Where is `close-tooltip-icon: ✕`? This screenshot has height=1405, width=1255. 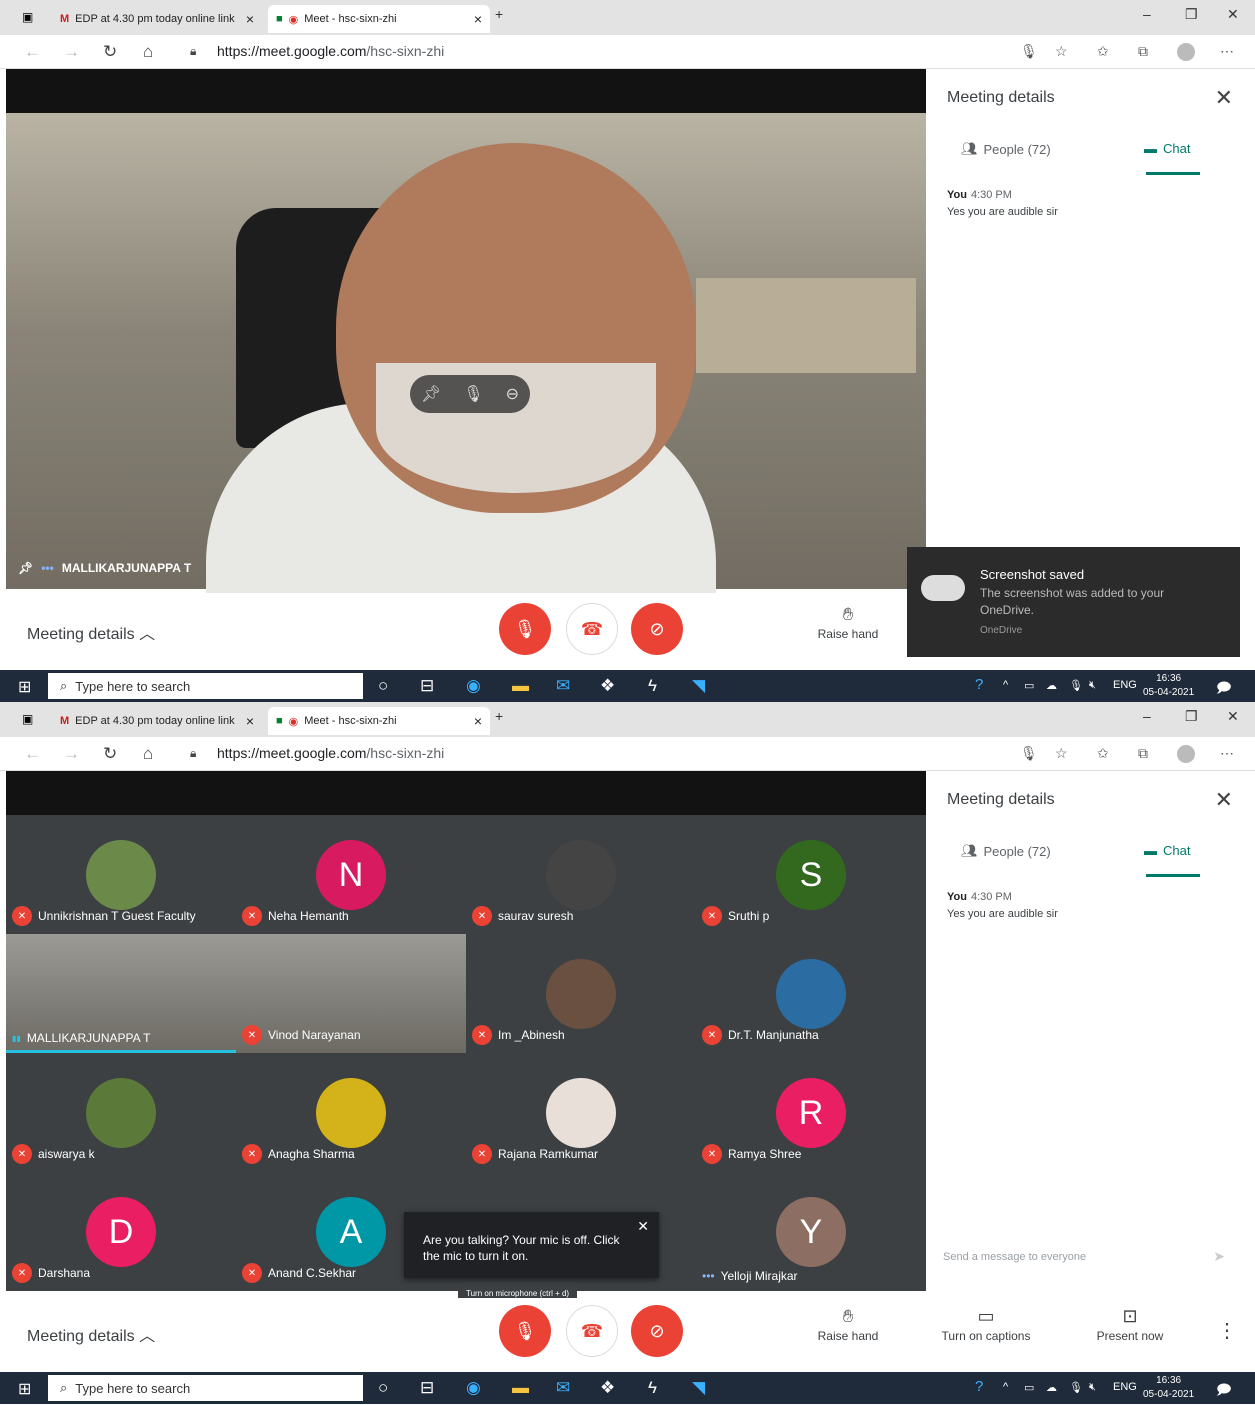
close-tooltip-icon: ✕ is located at coordinates (643, 1226).